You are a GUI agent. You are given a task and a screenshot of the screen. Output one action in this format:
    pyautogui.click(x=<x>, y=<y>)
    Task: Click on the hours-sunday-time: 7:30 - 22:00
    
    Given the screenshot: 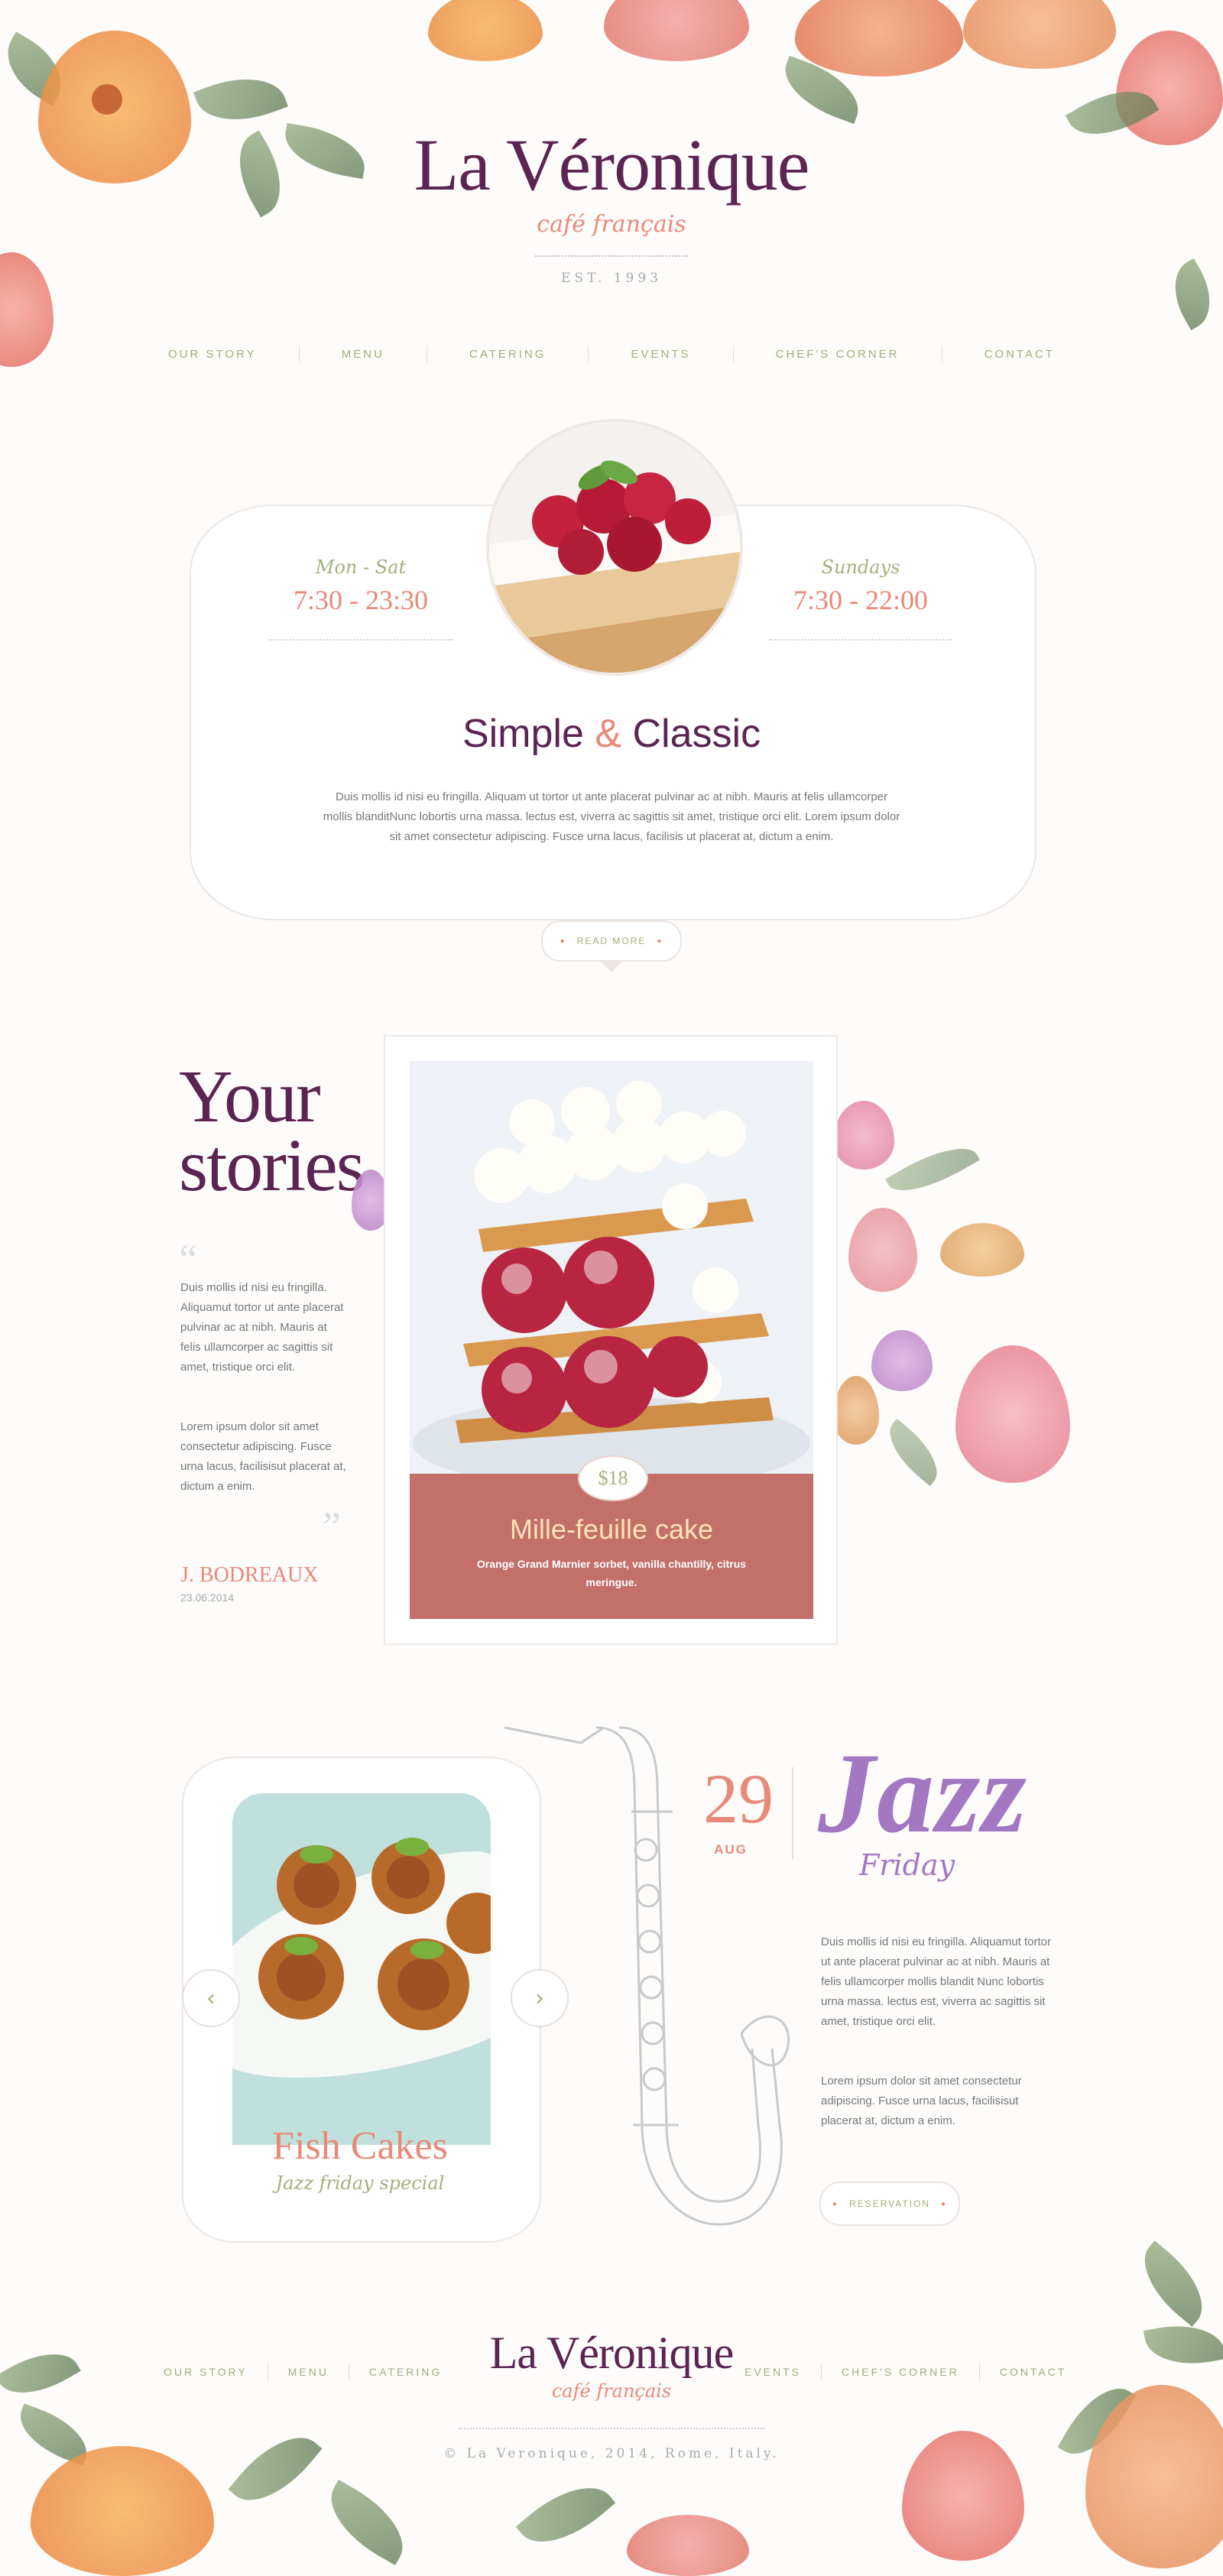 What is the action you would take?
    pyautogui.click(x=861, y=600)
    